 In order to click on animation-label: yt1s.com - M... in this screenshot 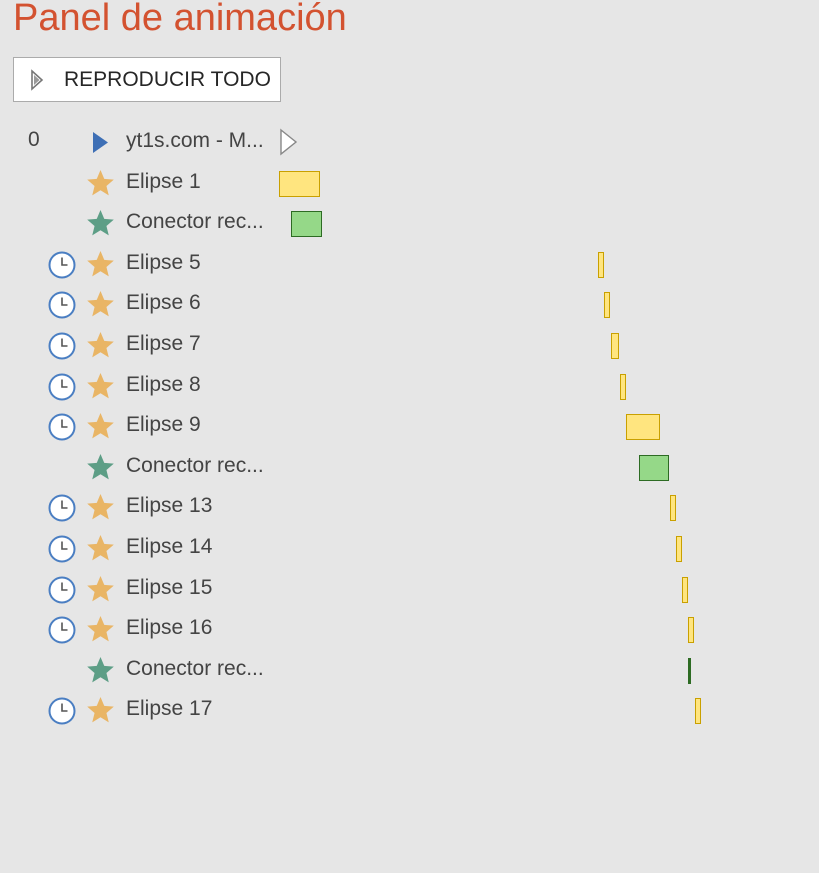, I will do `click(195, 140)`.